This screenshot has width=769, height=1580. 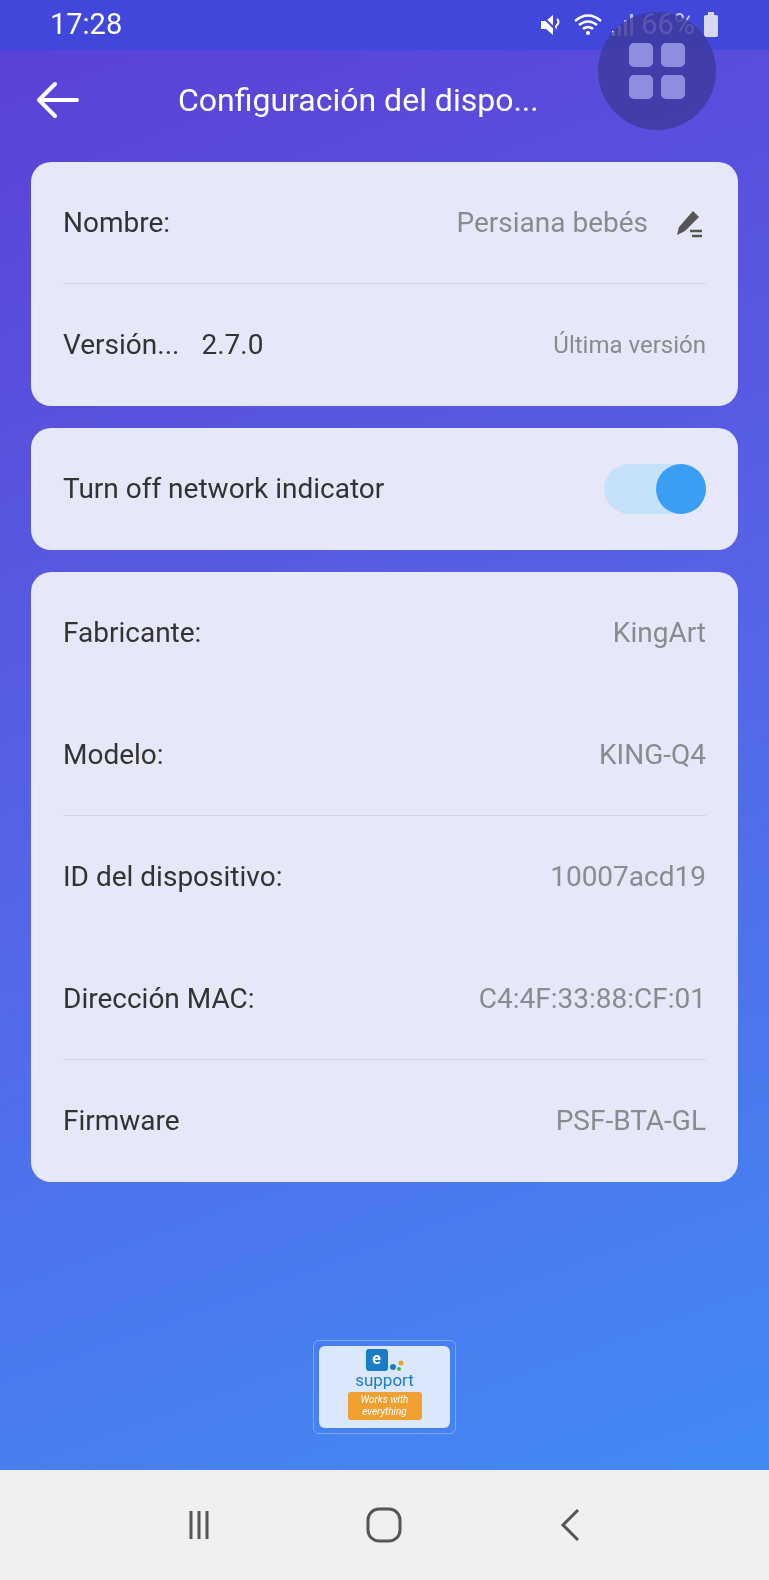 What do you see at coordinates (132, 633) in the screenshot?
I see `row-label: Fabricante:` at bounding box center [132, 633].